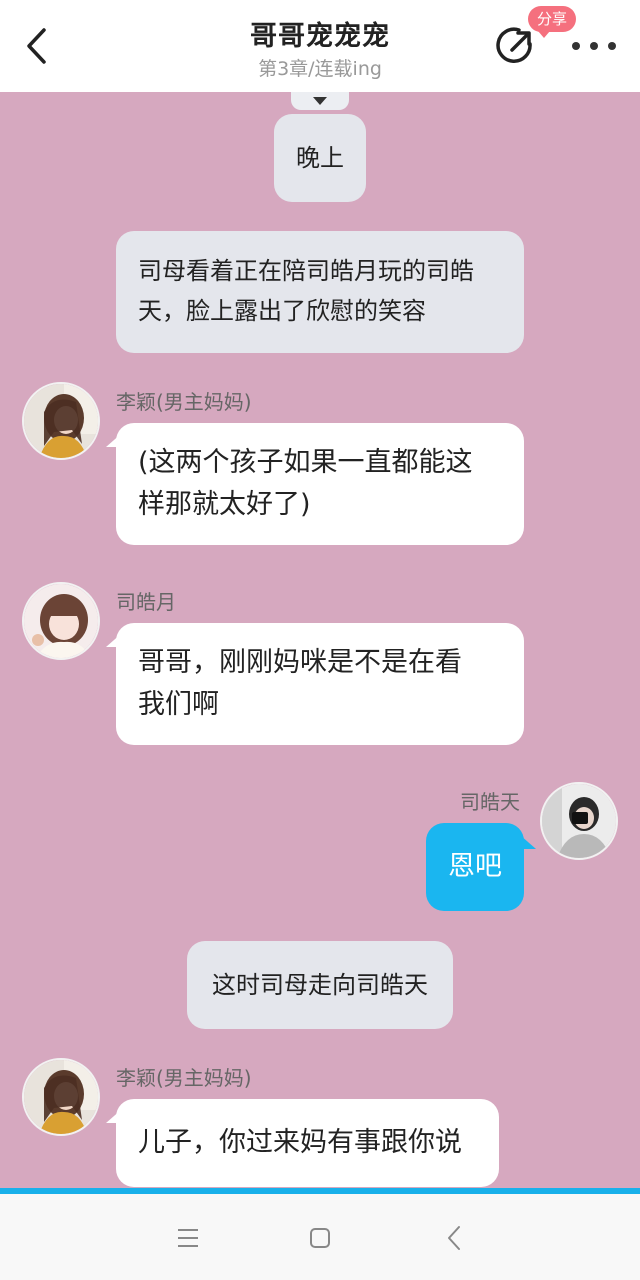  I want to click on system-nav-bar, so click(320, 1237).